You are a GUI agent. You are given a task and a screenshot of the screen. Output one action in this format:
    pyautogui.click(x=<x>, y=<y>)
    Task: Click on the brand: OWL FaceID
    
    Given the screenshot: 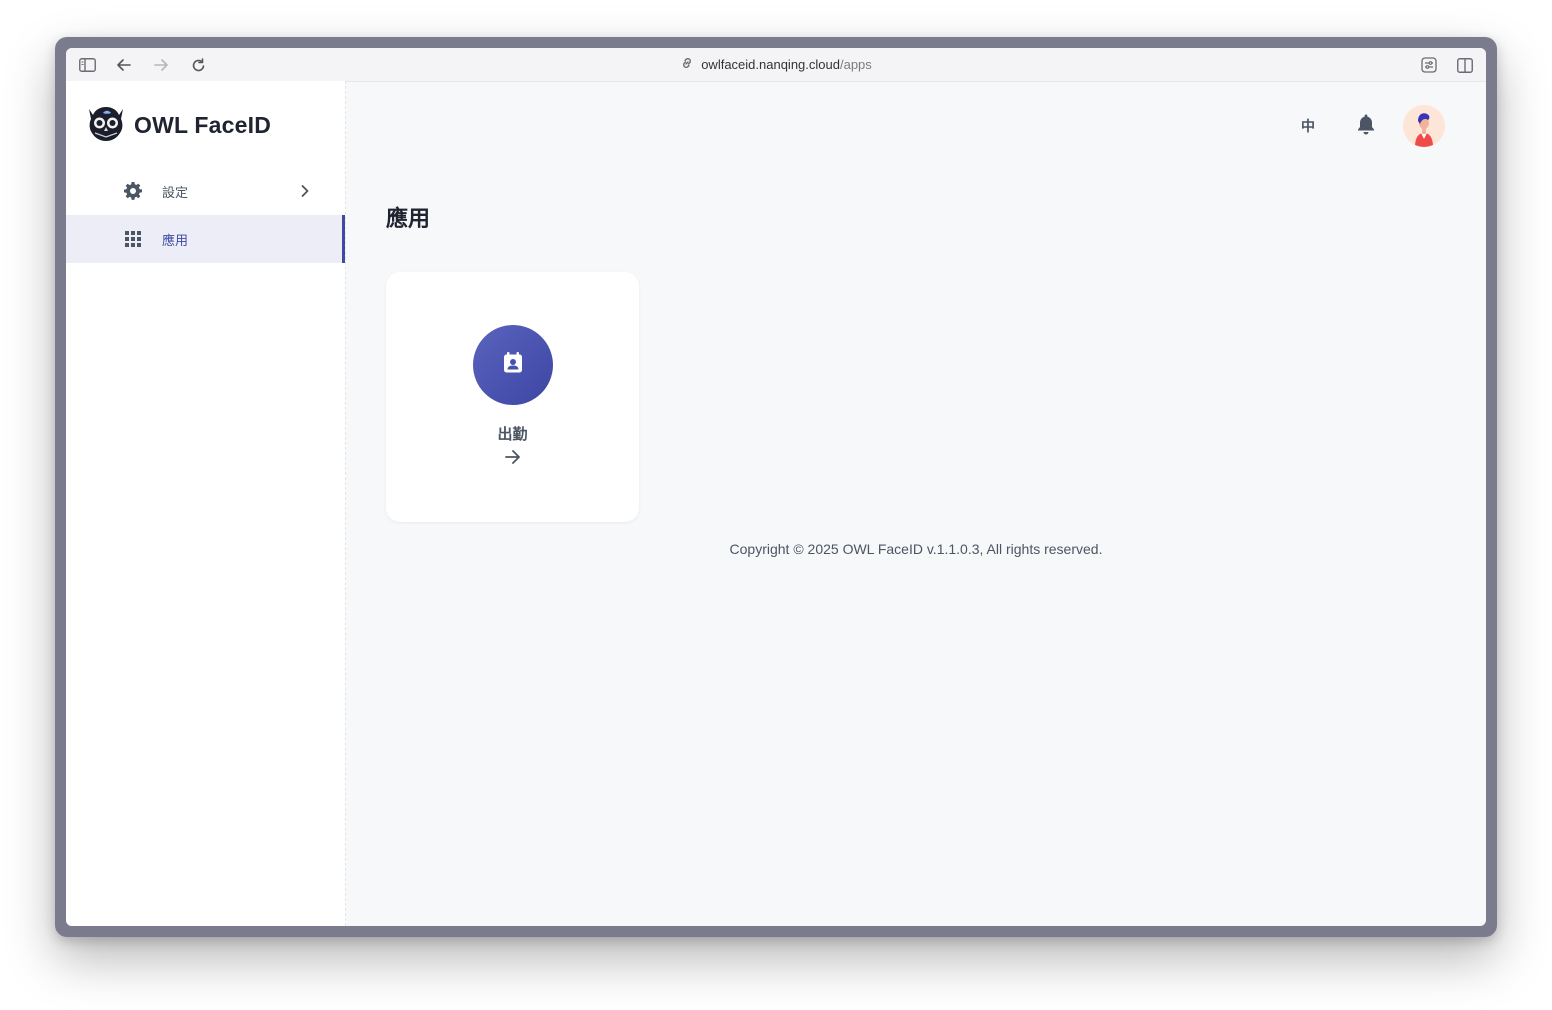 What is the action you would take?
    pyautogui.click(x=178, y=125)
    